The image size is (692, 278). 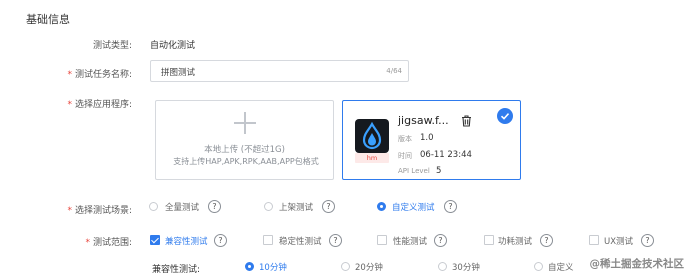 I want to click on compat-option-custom: 自定义, so click(x=561, y=267).